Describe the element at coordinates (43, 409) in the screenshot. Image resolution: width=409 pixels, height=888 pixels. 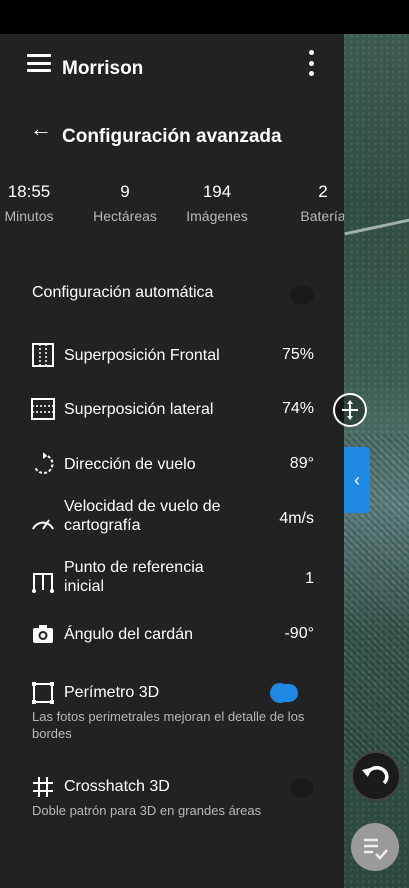
I see `side-overlap-icon` at that location.